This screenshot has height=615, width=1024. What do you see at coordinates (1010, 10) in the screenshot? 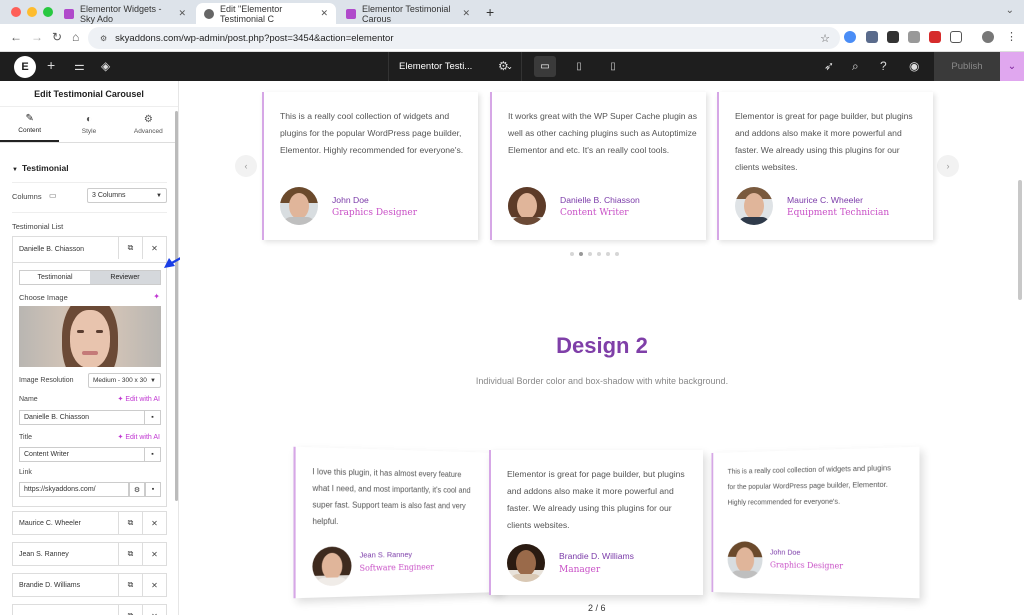
I see `tab-search-chevron-icon: ⌄` at bounding box center [1010, 10].